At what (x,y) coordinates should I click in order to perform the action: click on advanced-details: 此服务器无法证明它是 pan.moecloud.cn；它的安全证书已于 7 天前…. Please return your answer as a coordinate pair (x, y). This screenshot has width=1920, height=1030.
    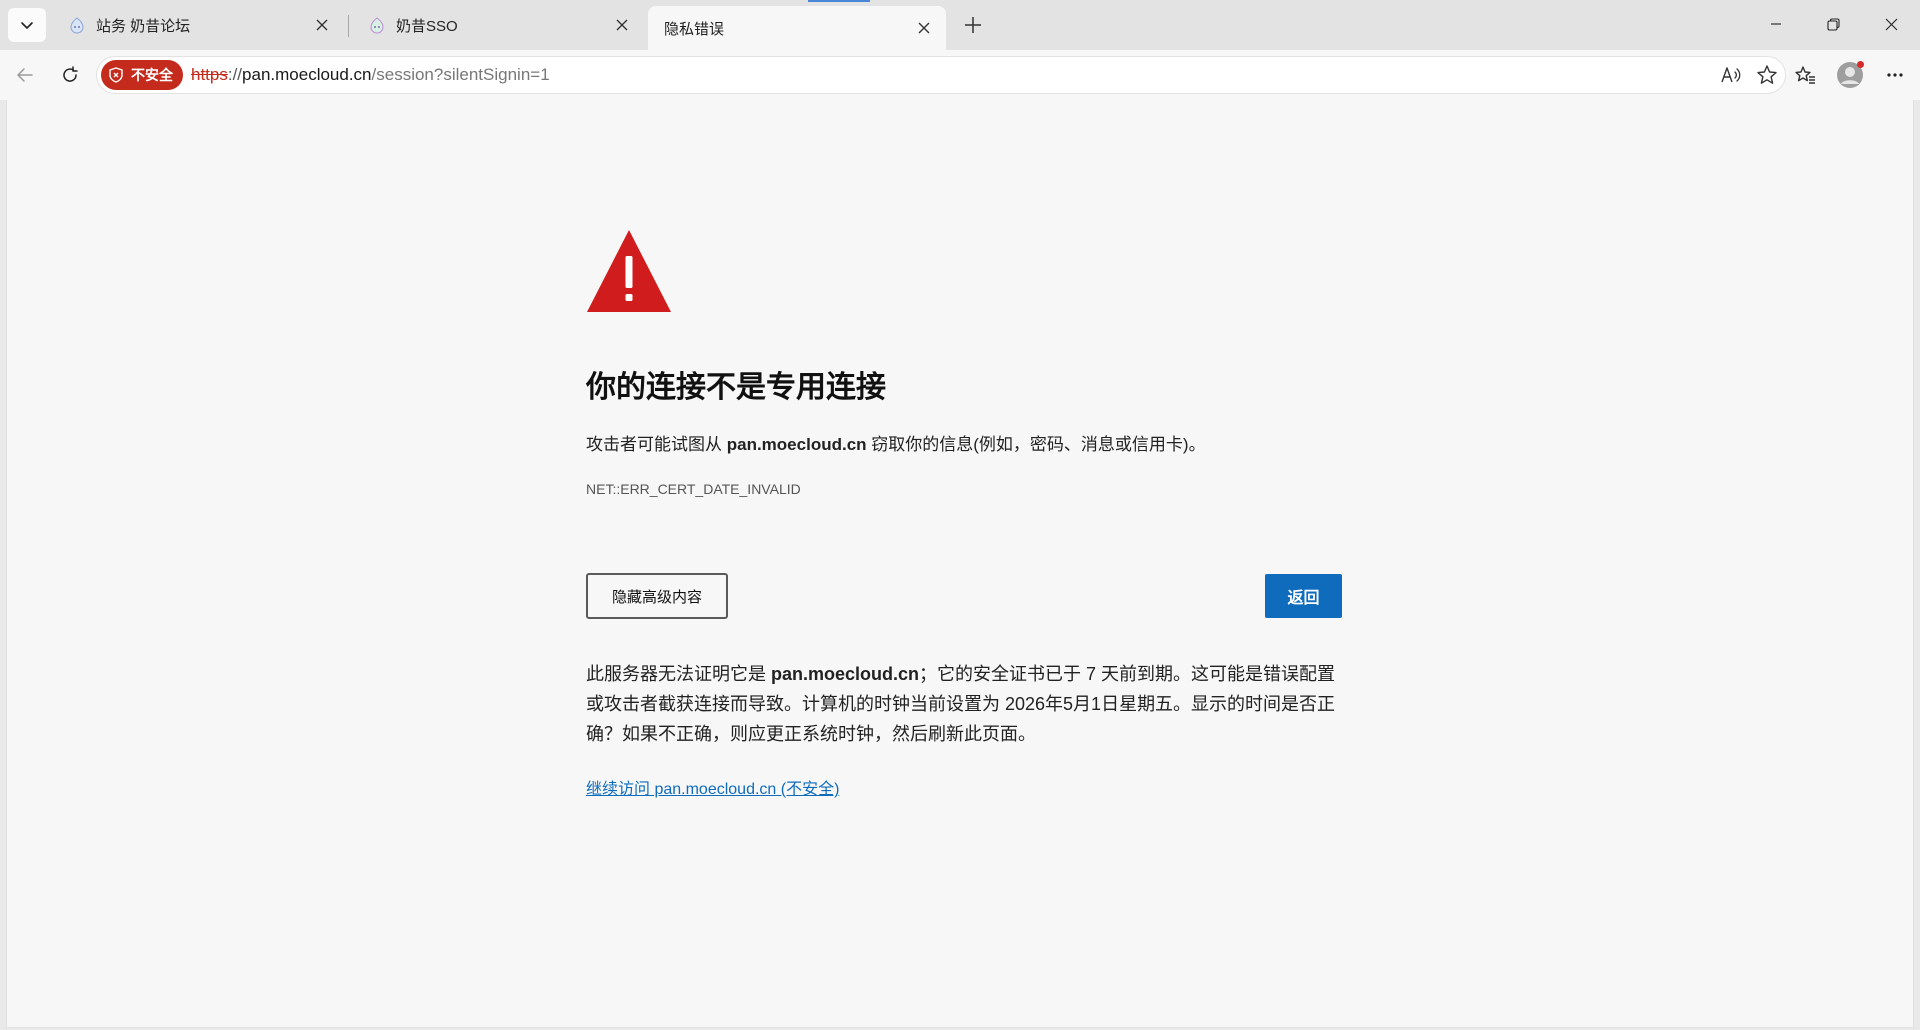
    Looking at the image, I should click on (964, 704).